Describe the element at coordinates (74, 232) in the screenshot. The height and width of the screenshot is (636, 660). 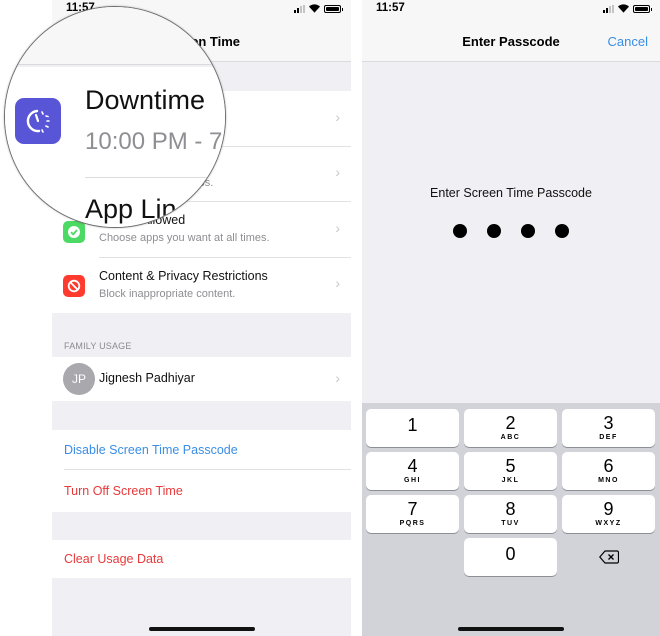
I see `check-badge-icon` at that location.